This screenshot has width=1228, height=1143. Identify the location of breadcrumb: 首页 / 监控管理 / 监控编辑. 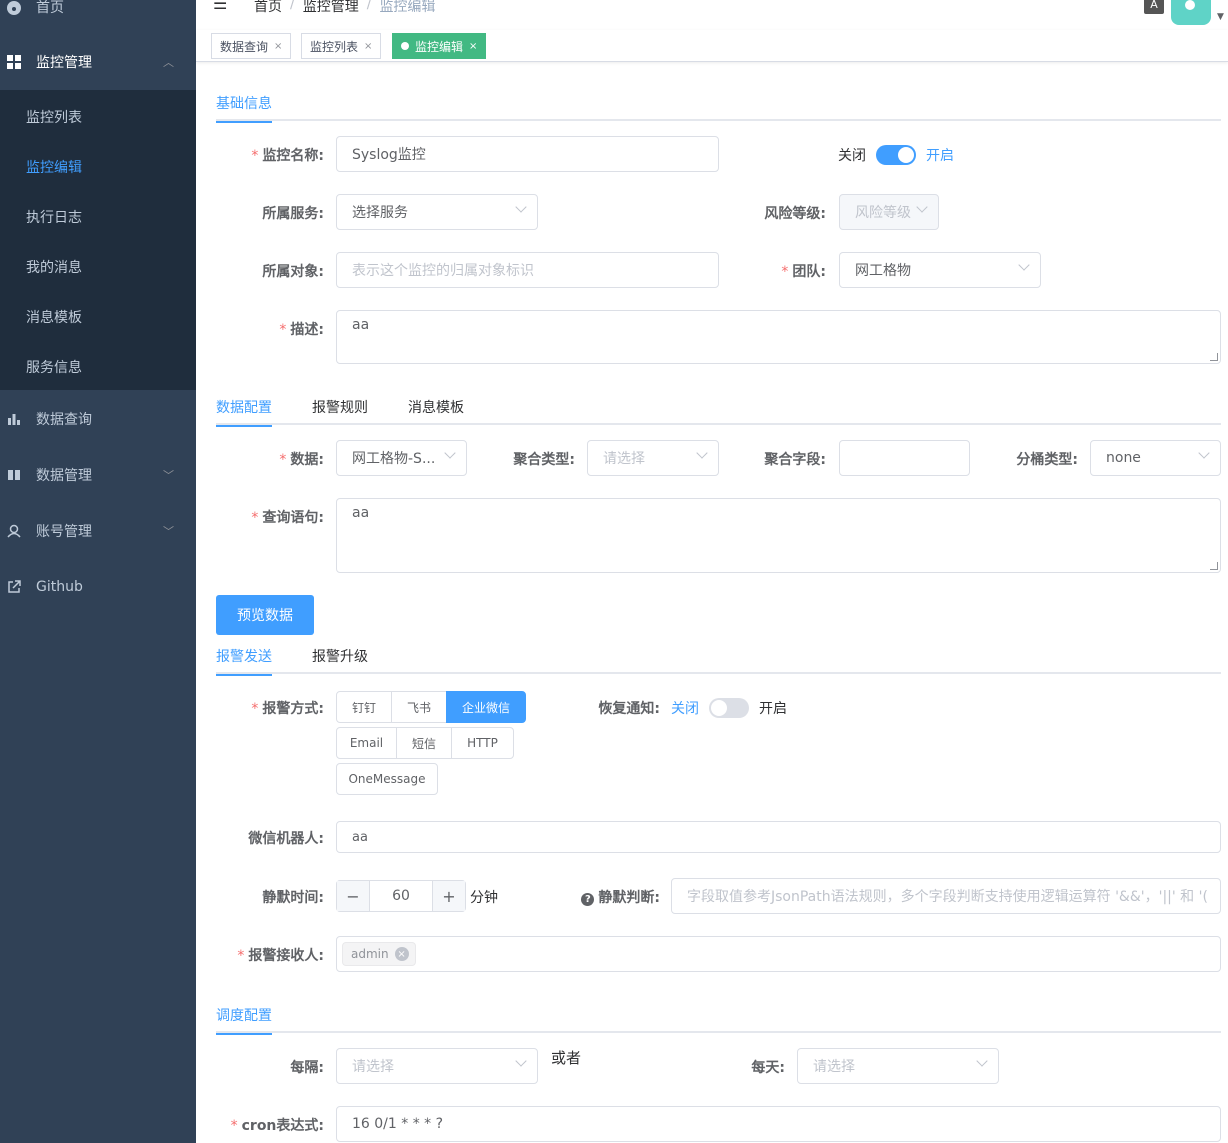
(344, 8).